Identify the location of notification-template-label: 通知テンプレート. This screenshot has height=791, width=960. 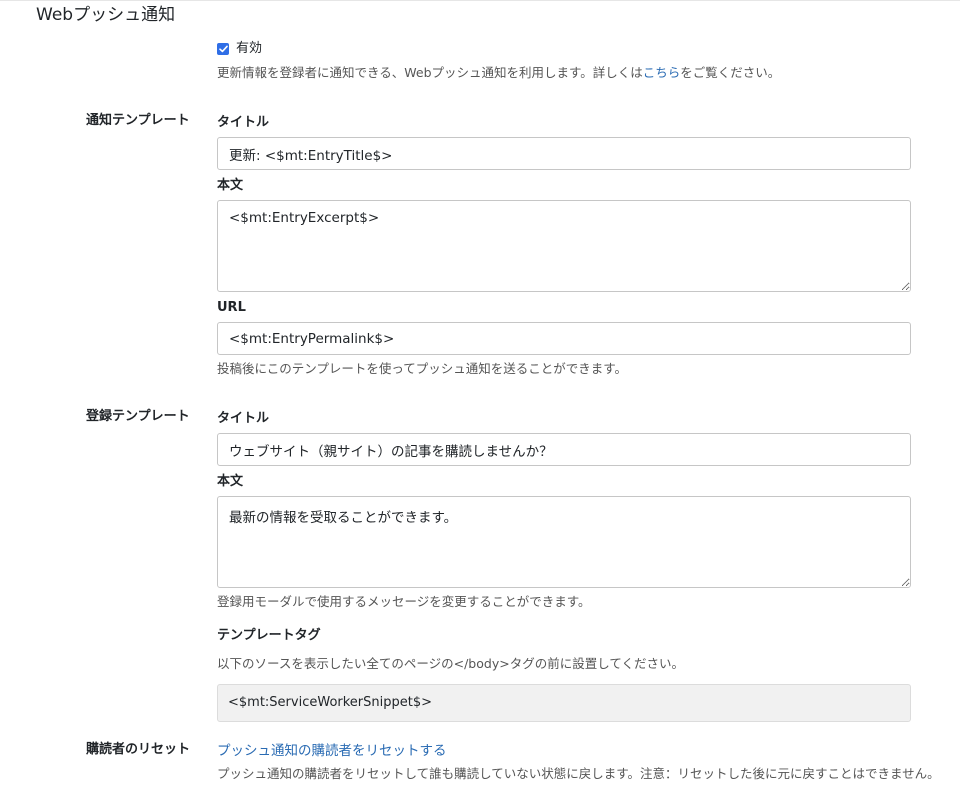
(138, 120).